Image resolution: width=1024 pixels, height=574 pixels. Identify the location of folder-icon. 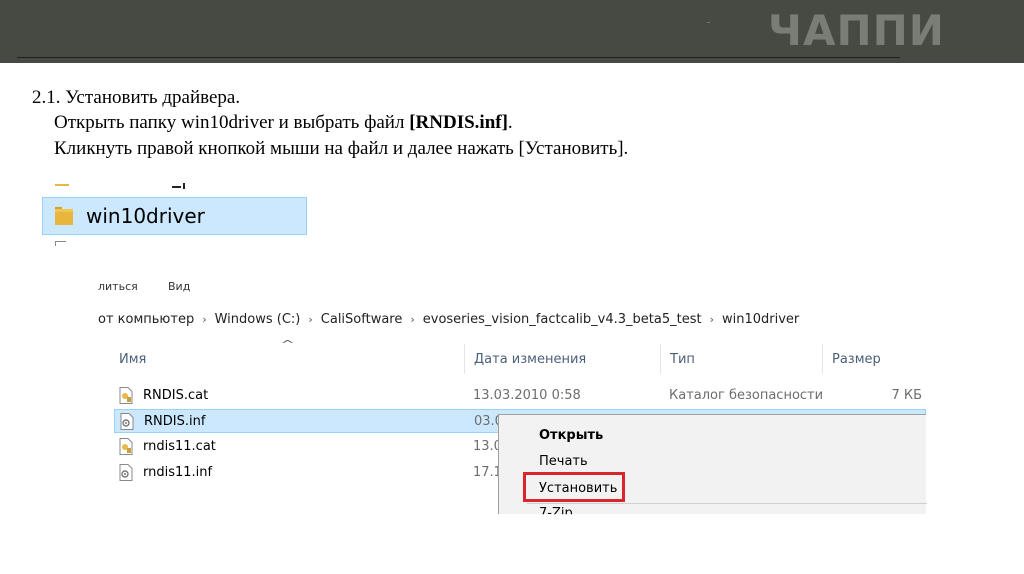
(64, 216).